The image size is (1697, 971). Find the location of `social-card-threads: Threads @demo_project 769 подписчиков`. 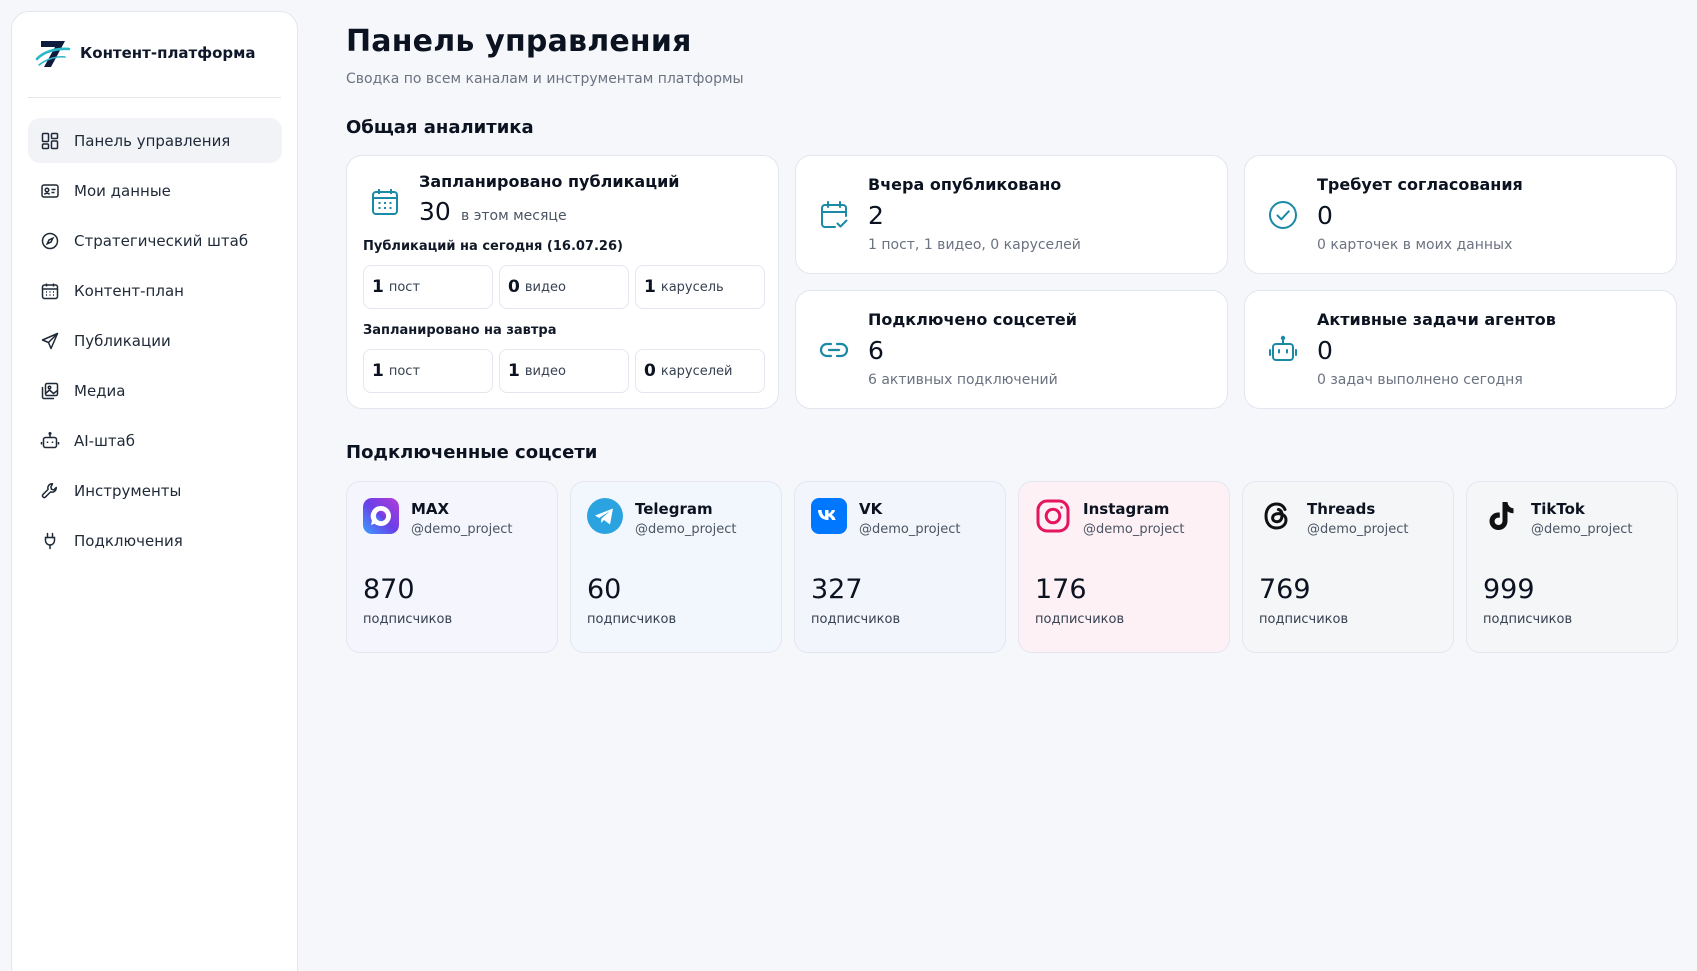

social-card-threads: Threads @demo_project 769 подписчиков is located at coordinates (1348, 567).